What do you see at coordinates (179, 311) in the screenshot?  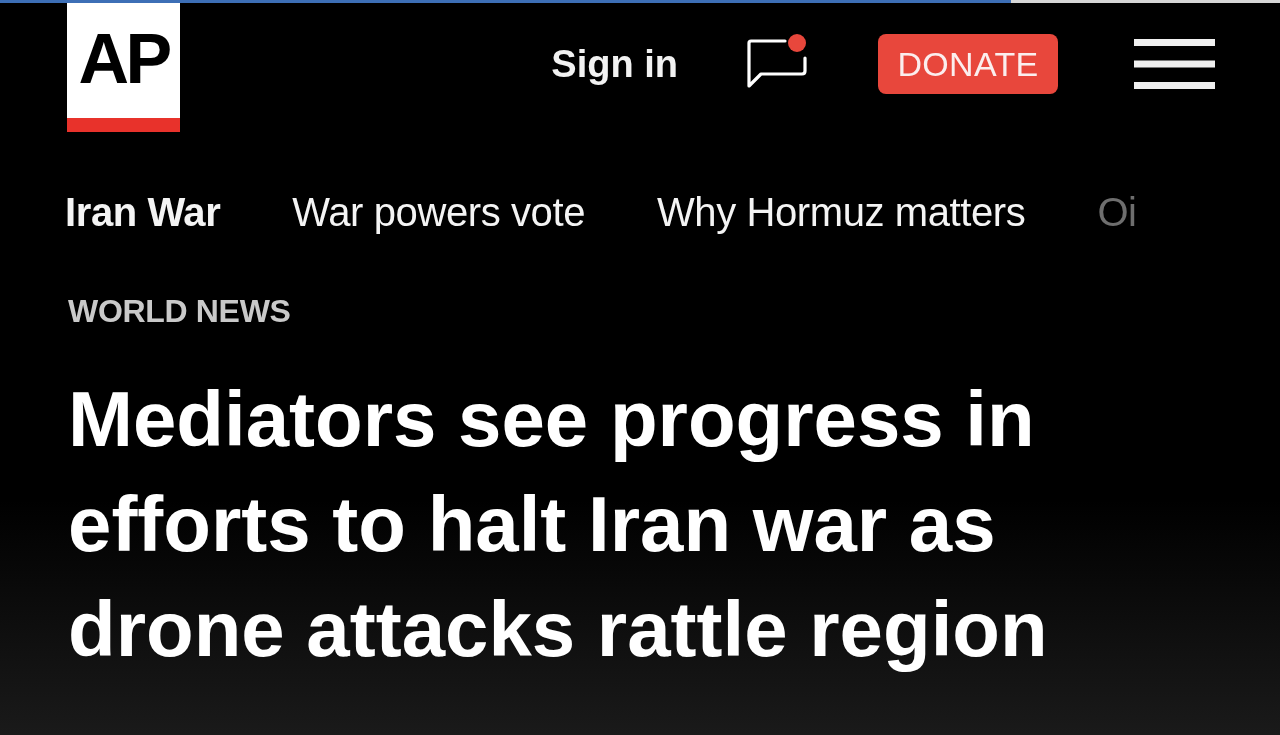 I see `section-label: WORLD NEWS` at bounding box center [179, 311].